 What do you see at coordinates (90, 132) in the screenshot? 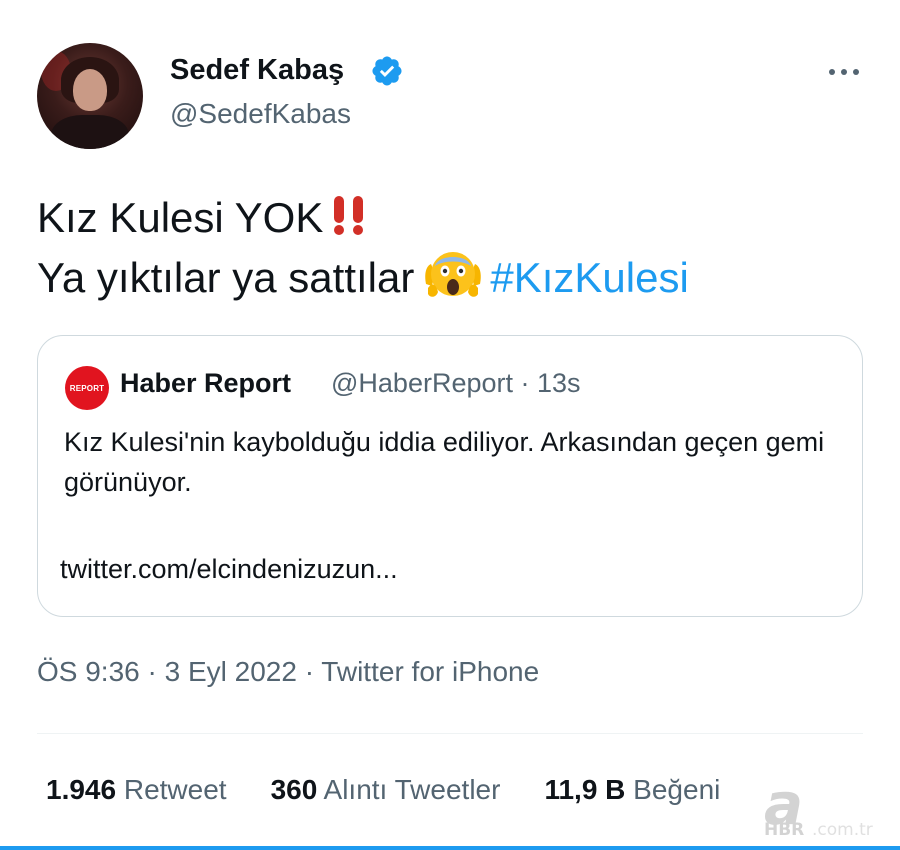
I see `avatar-body` at bounding box center [90, 132].